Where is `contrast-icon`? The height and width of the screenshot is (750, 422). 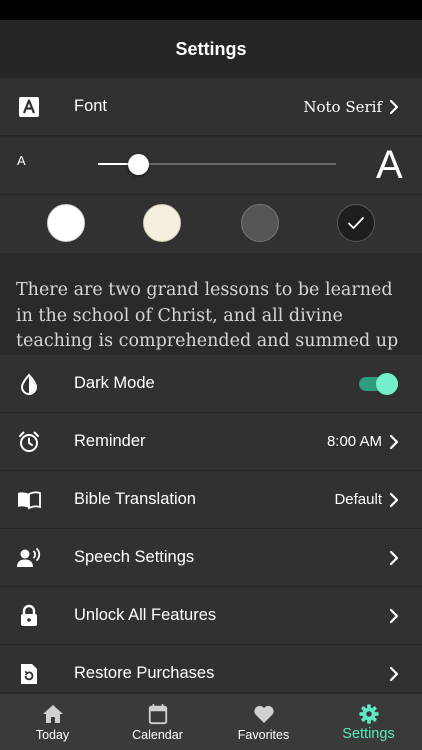 contrast-icon is located at coordinates (29, 384).